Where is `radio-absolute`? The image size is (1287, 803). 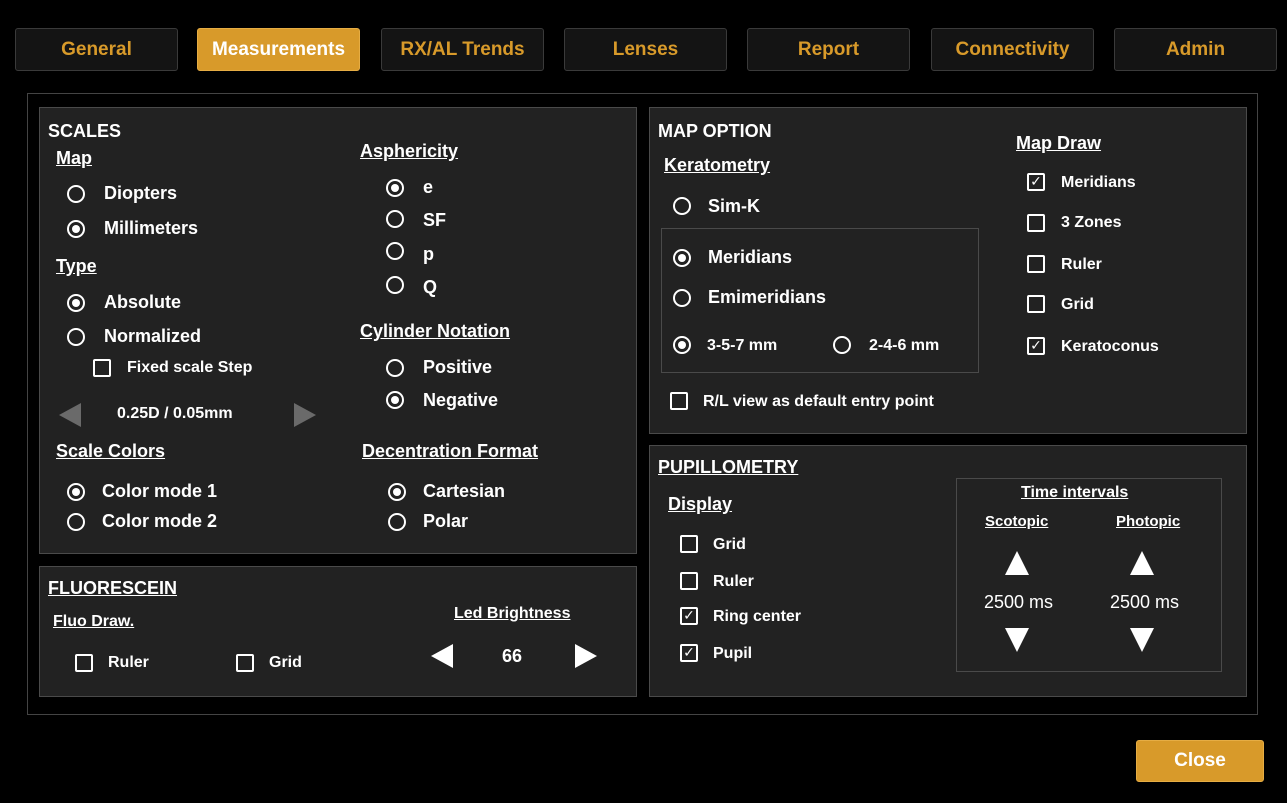
radio-absolute is located at coordinates (76, 303).